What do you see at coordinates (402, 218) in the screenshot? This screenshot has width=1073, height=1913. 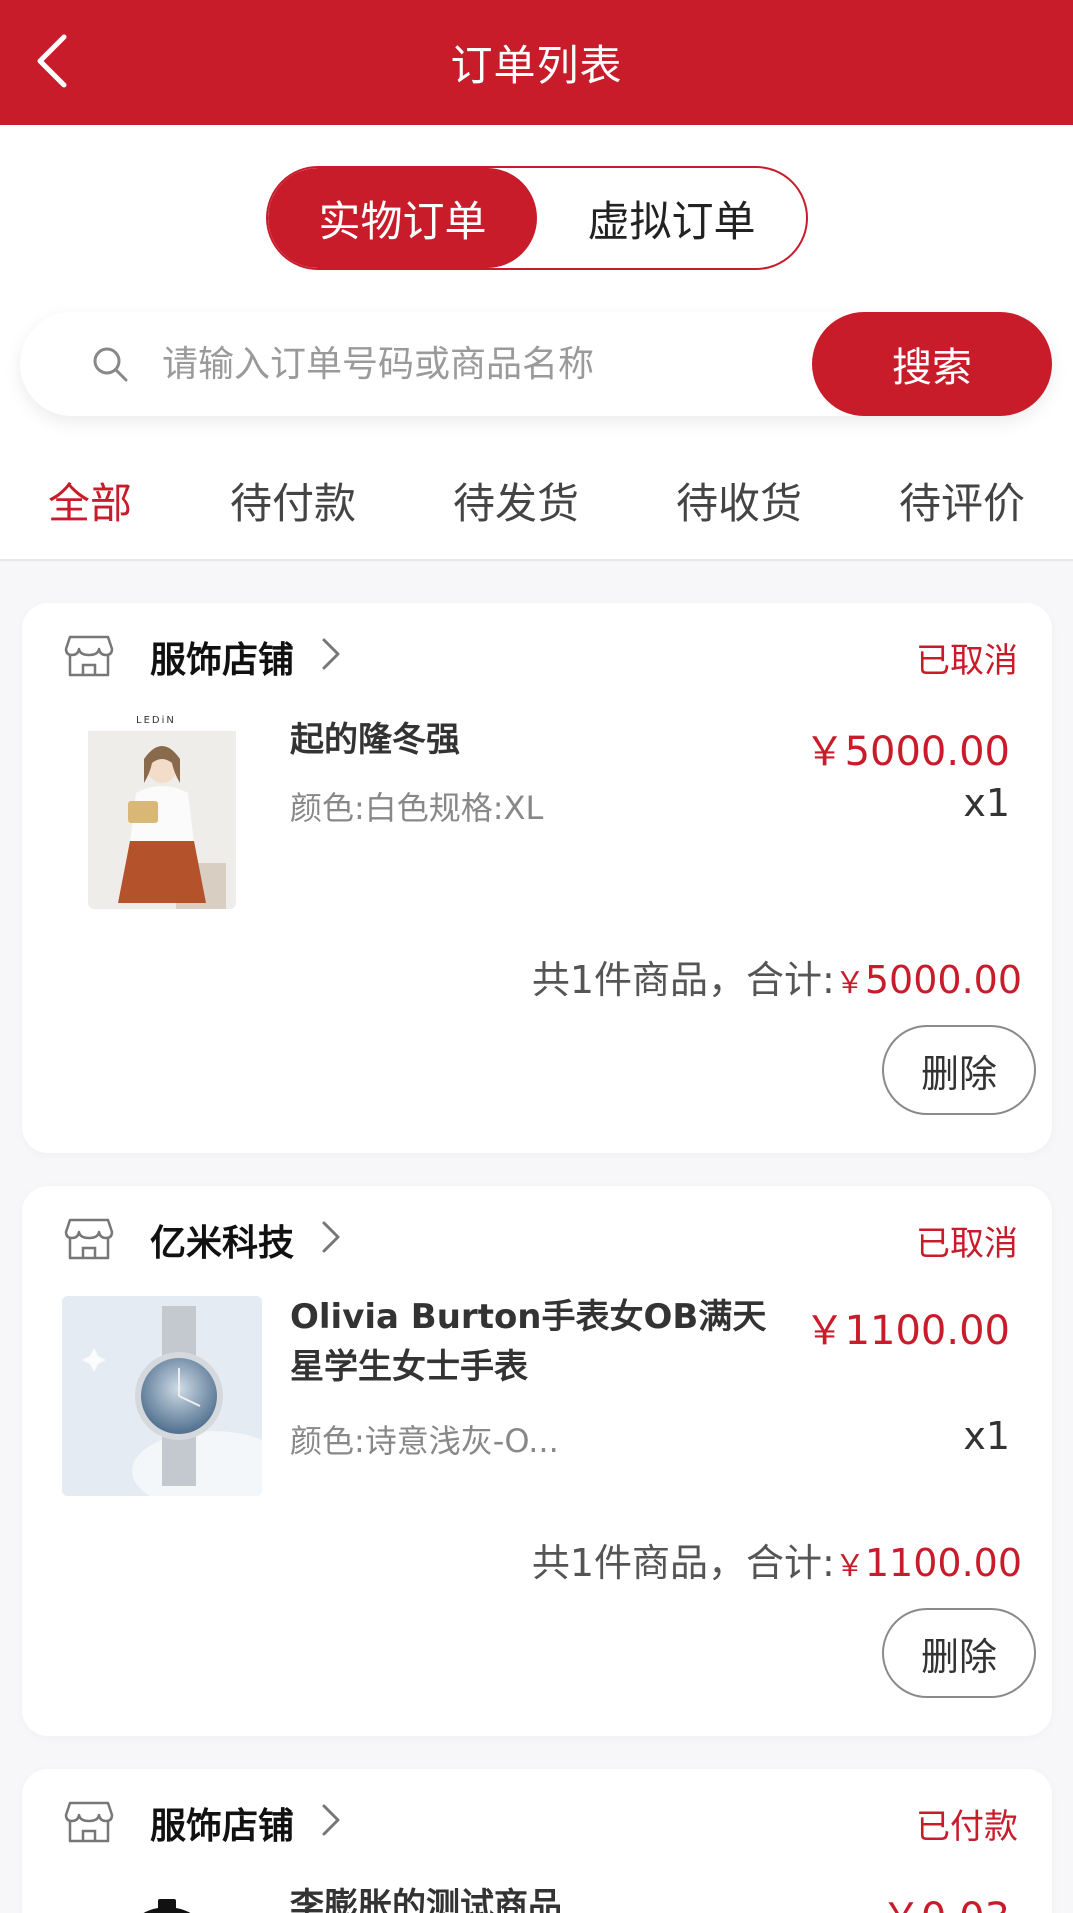 I see `tab-physical-orders: 实物订单` at bounding box center [402, 218].